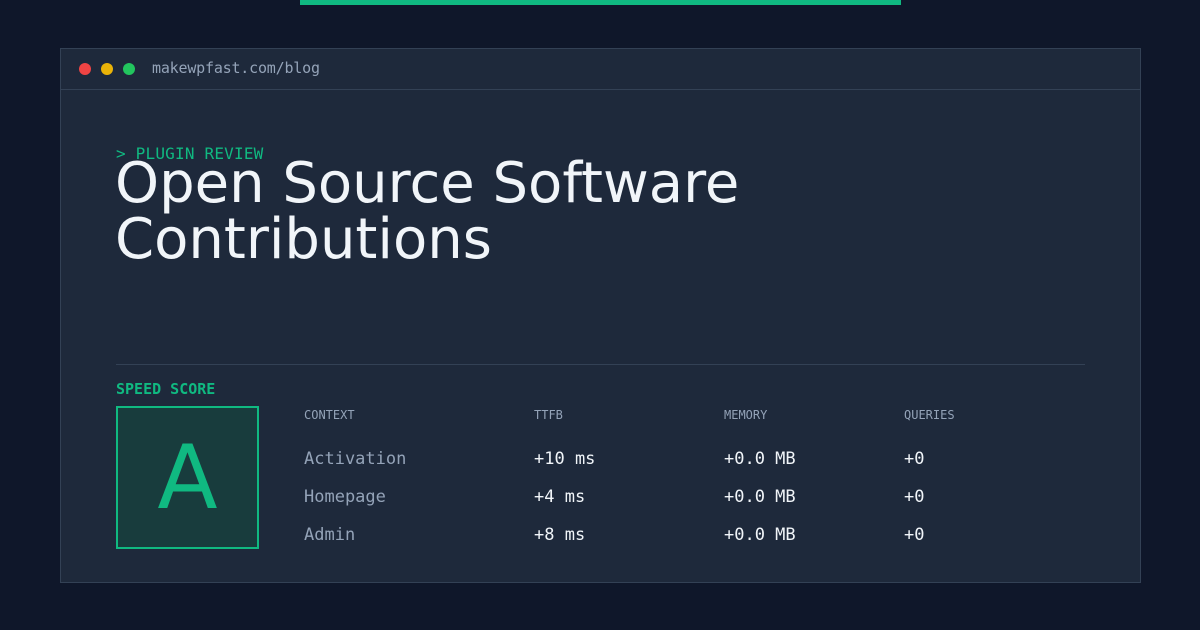 The height and width of the screenshot is (630, 1200). I want to click on ttfb-cell-admin: +8 ms, so click(560, 535).